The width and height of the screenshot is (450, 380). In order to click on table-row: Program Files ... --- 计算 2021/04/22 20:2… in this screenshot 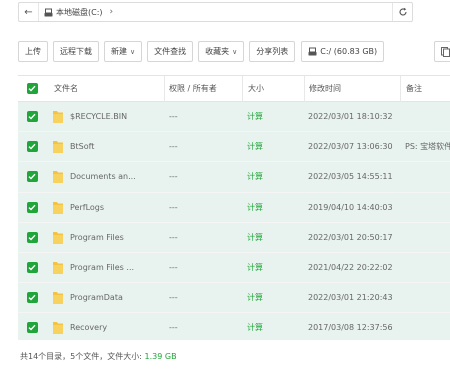, I will do `click(234, 268)`.